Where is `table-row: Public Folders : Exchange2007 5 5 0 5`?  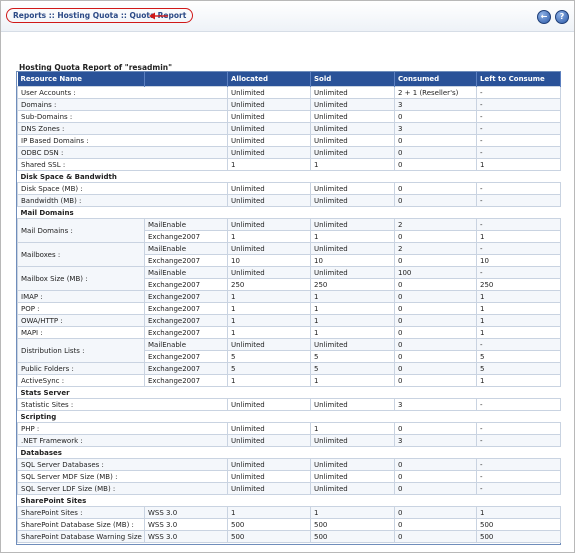
table-row: Public Folders : Exchange2007 5 5 0 5 is located at coordinates (289, 368).